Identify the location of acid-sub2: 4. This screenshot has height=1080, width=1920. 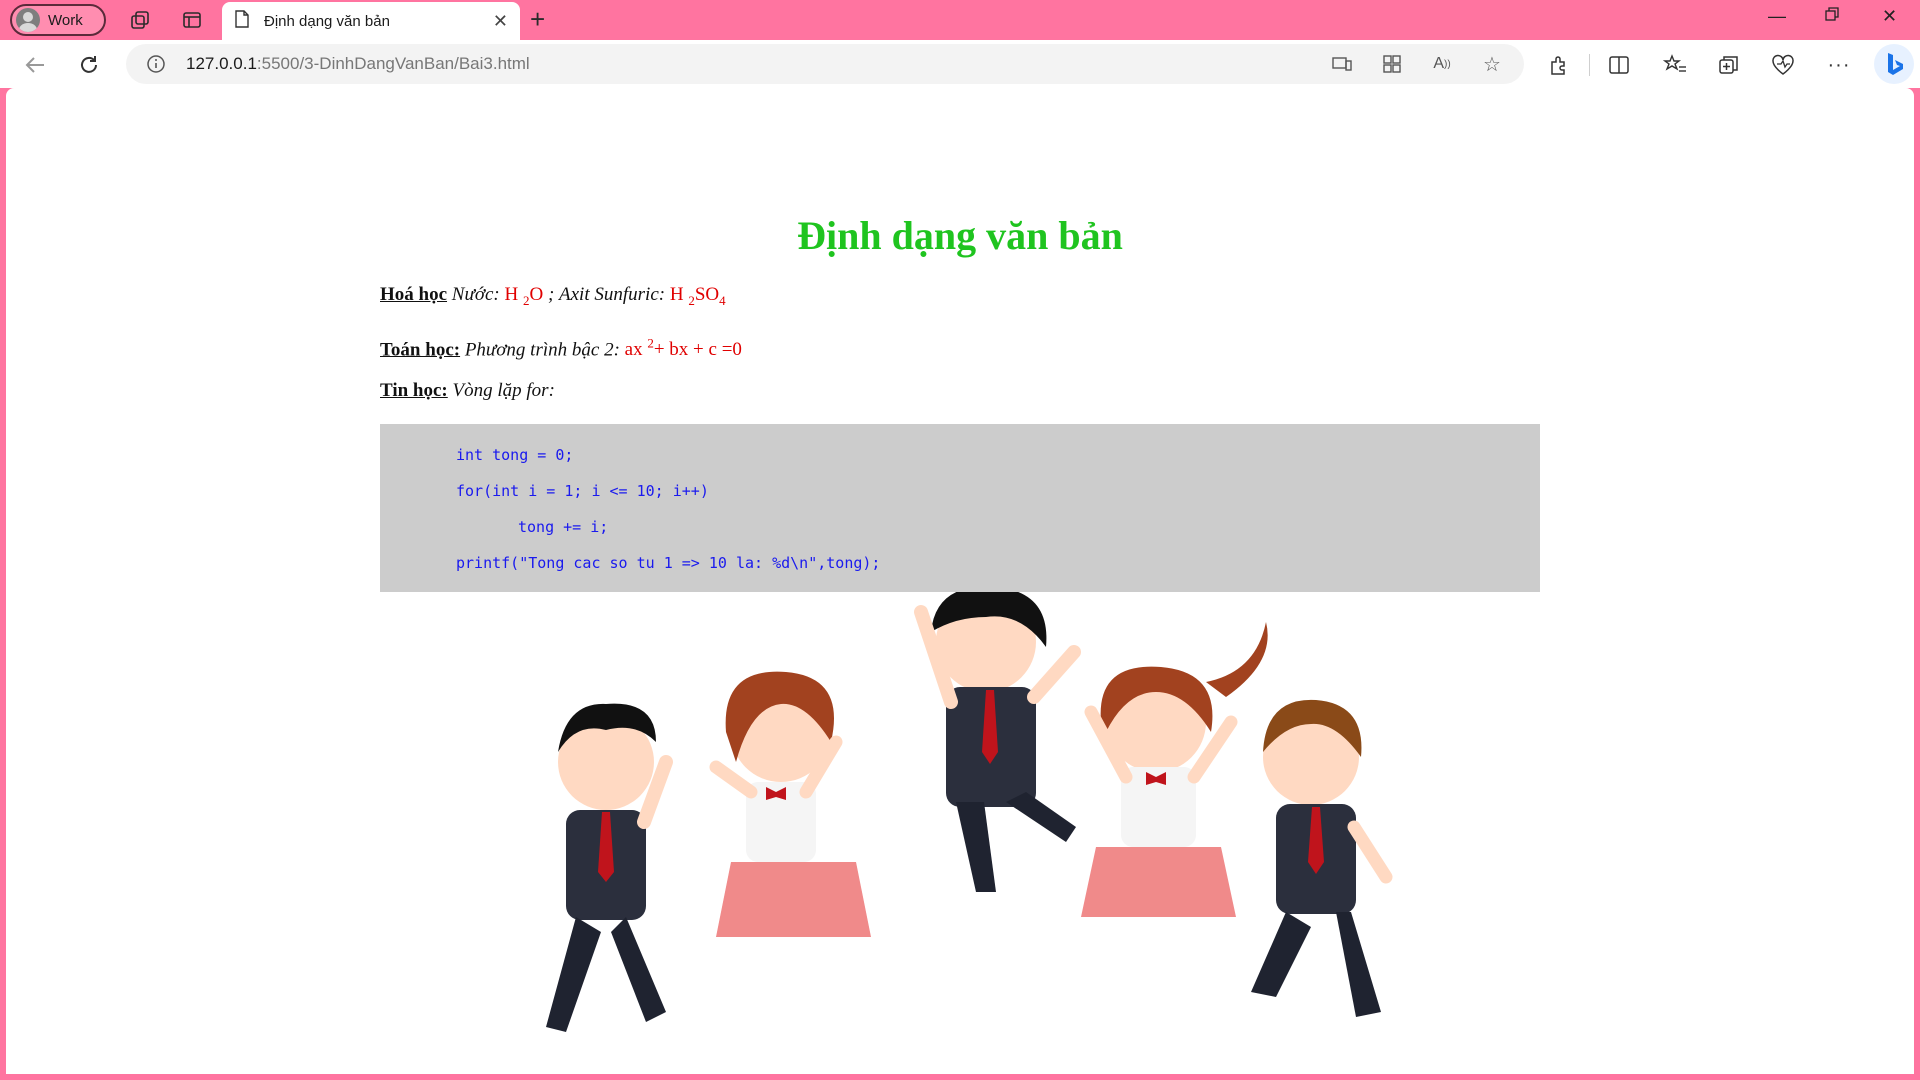
(722, 300).